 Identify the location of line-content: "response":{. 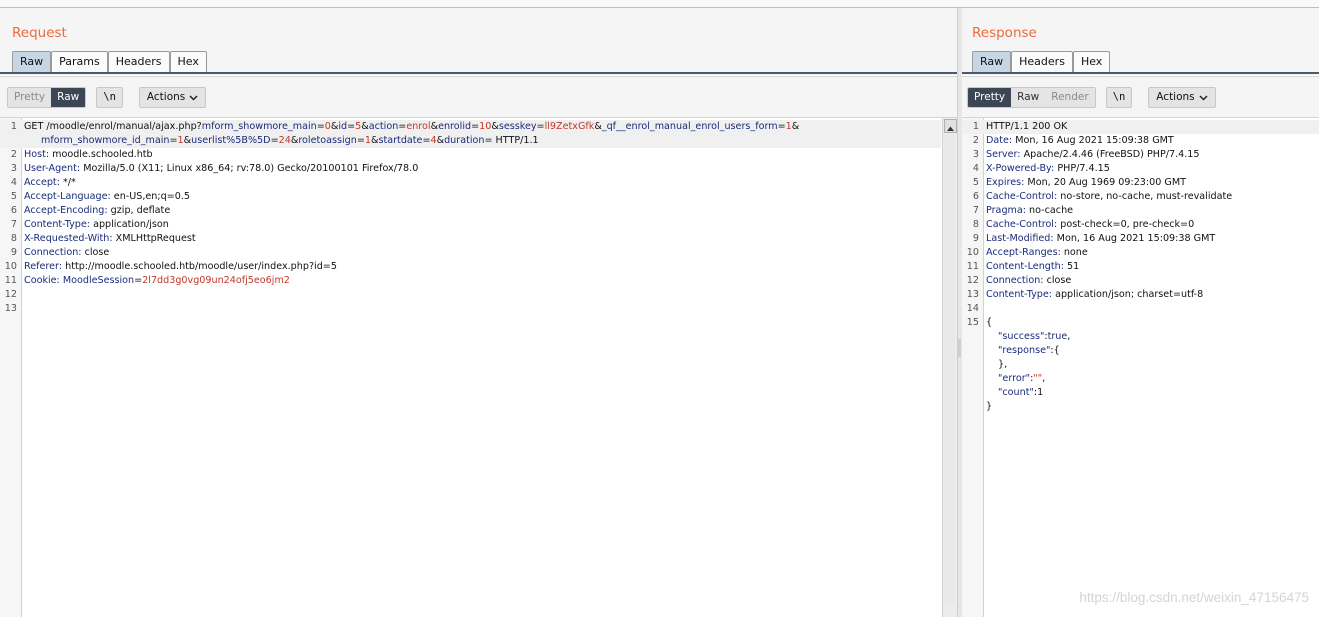
(1019, 351).